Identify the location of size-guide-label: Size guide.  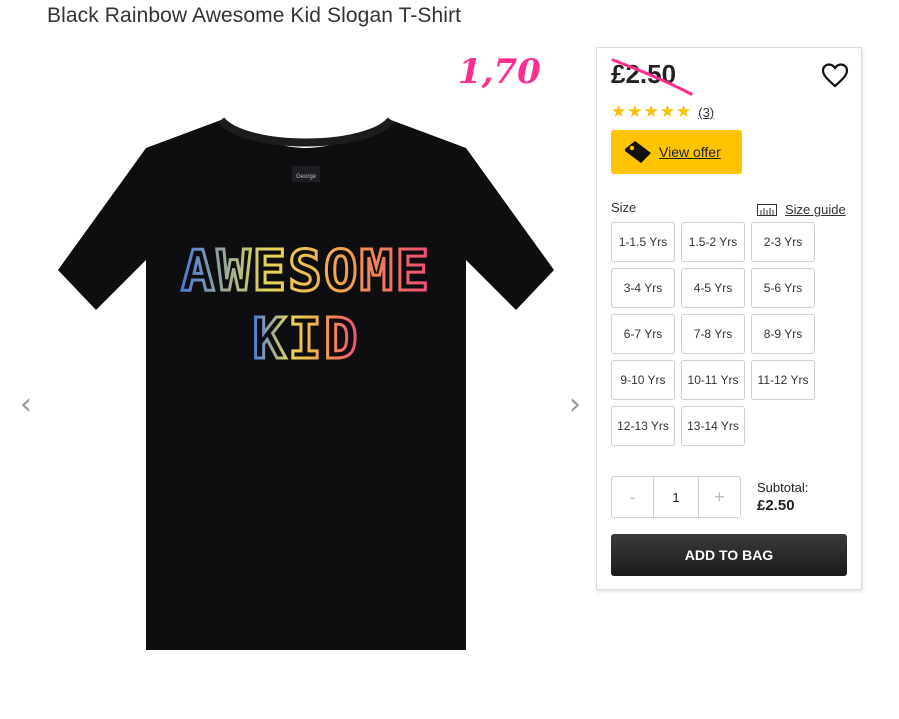
(815, 209).